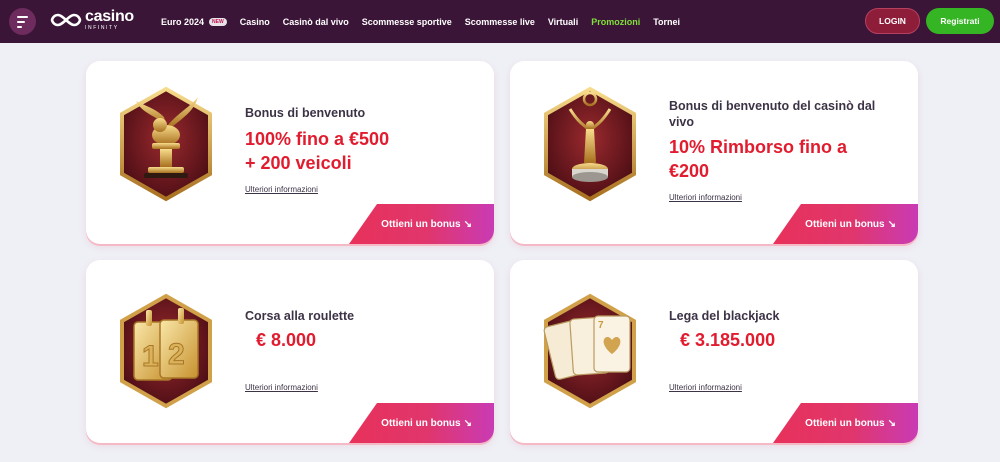  I want to click on promo-amount: 100% fino a €500 + 200 veicoli, so click(317, 151).